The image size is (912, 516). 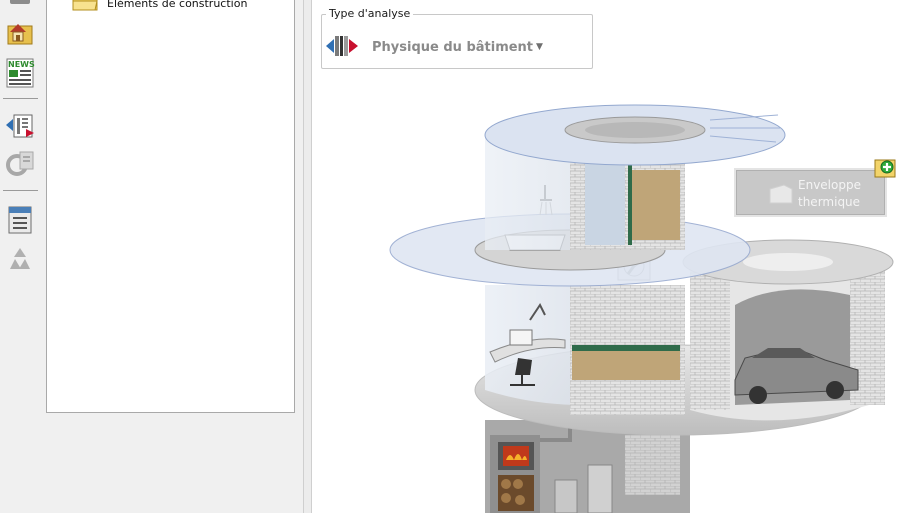 I want to click on analysis-doc-icon, so click(x=20, y=125).